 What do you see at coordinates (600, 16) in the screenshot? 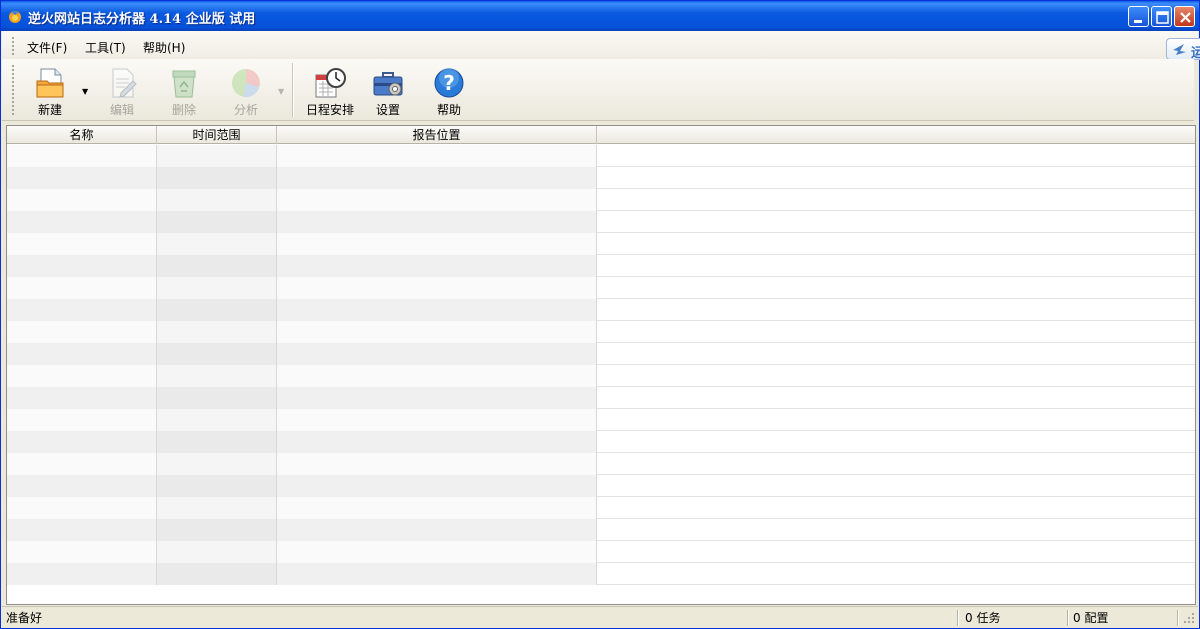
I see `title-bar: 逆火网站日志分析器 4.14 企业版 试用` at bounding box center [600, 16].